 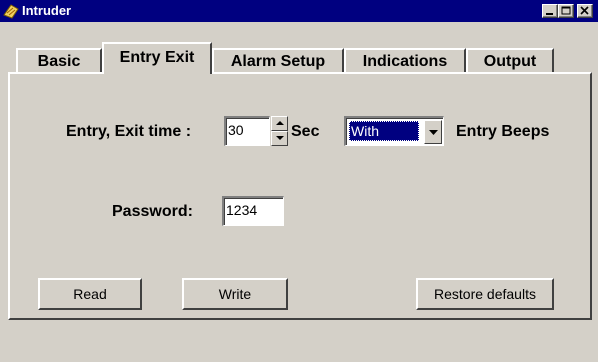 I want to click on title-bar: Intruder, so click(x=299, y=11).